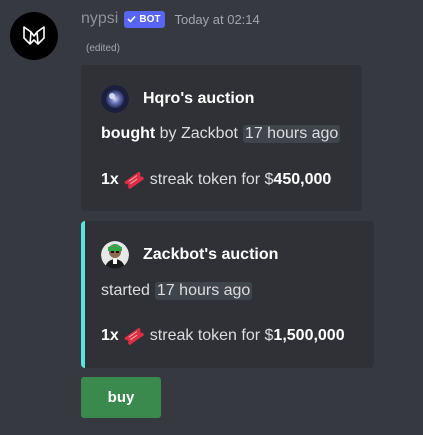  Describe the element at coordinates (309, 335) in the screenshot. I see `item-price: 1,500,000` at that location.